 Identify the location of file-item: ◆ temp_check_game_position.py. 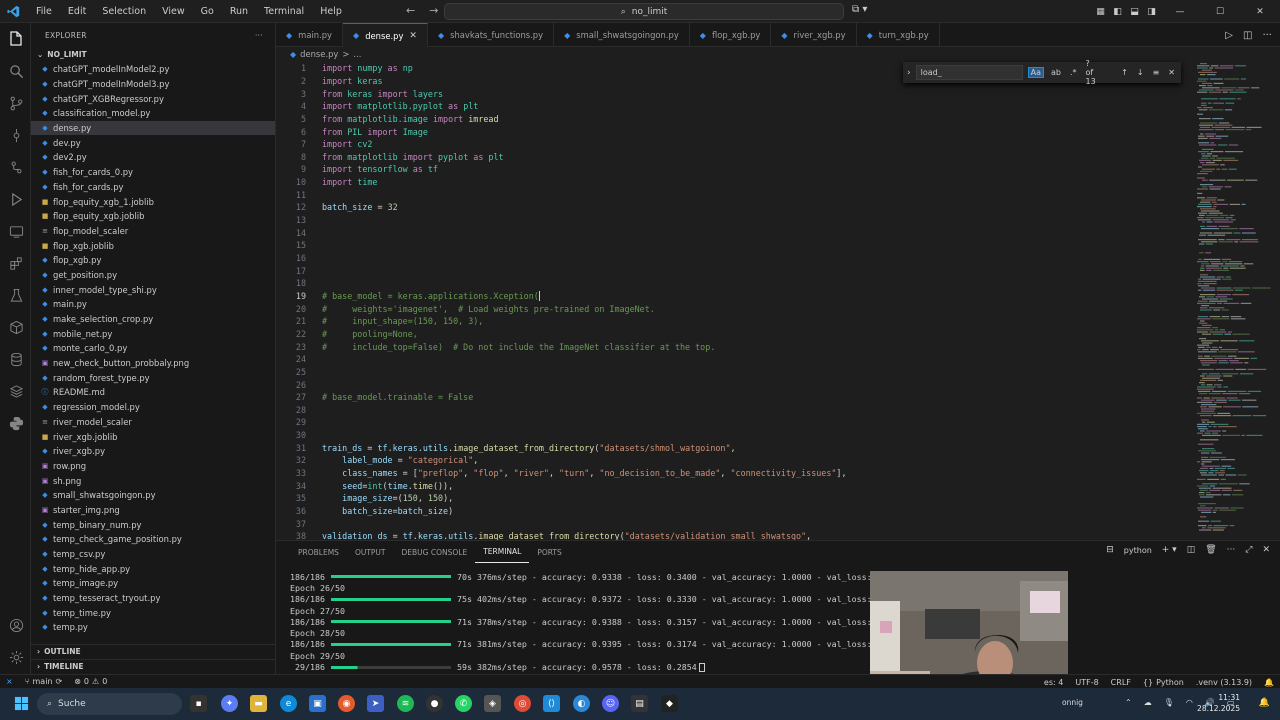
(153, 539).